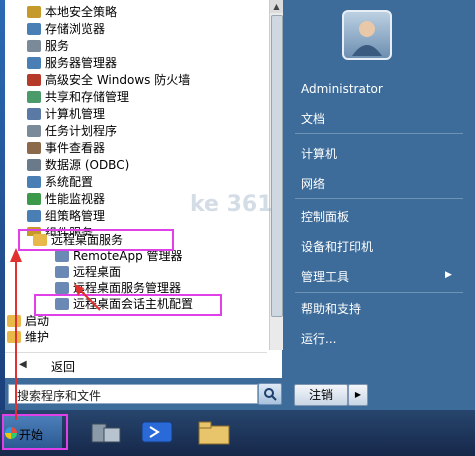 This screenshot has height=456, width=475. Describe the element at coordinates (34, 46) in the screenshot. I see `gear-icon` at that location.